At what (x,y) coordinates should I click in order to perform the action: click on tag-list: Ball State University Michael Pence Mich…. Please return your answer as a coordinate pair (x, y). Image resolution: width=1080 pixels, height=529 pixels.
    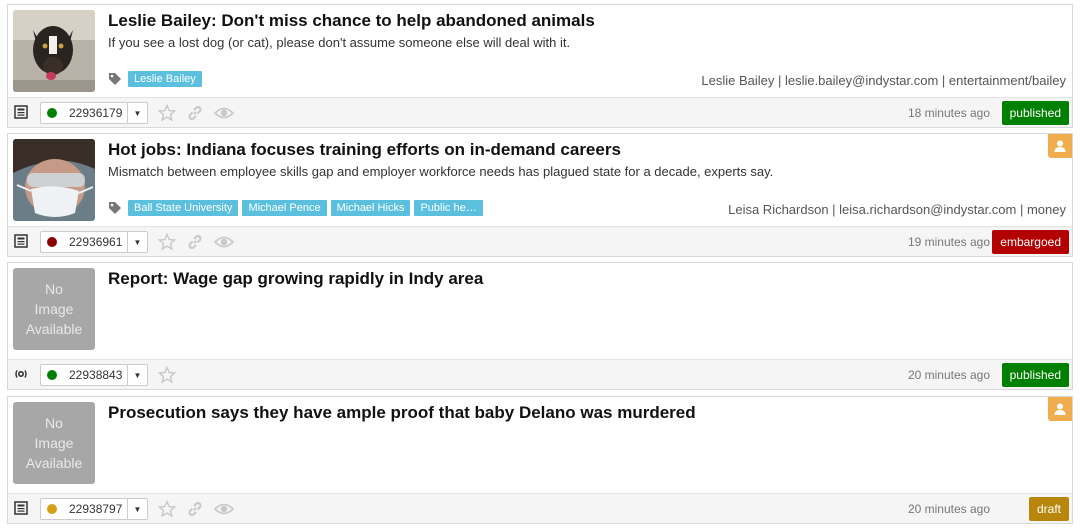
    Looking at the image, I should click on (297, 208).